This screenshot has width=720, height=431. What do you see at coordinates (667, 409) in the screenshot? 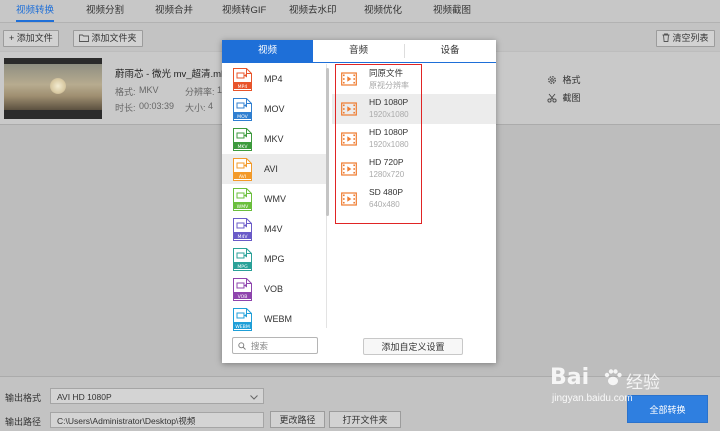
I see `convert-all-button: 全部转换` at bounding box center [667, 409].